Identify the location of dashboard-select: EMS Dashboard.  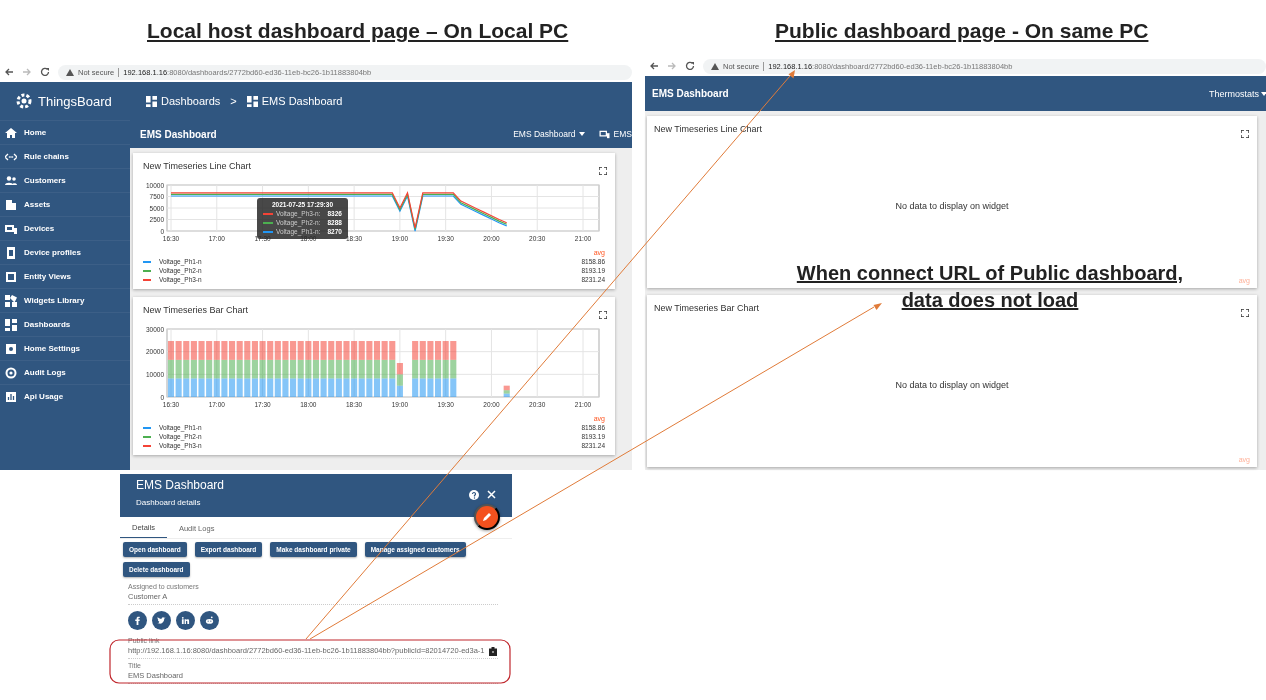
(549, 134).